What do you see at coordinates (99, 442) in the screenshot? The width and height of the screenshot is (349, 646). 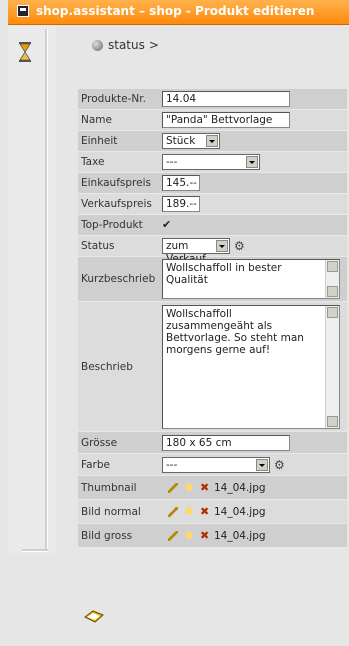 I see `label-groesse: Grösse` at bounding box center [99, 442].